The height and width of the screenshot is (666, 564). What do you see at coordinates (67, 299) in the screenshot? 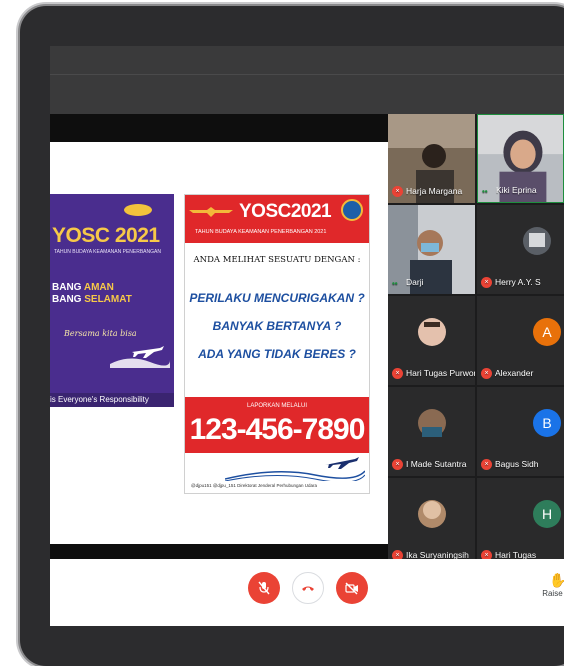
I see `line2-word-a: BANG` at bounding box center [67, 299].